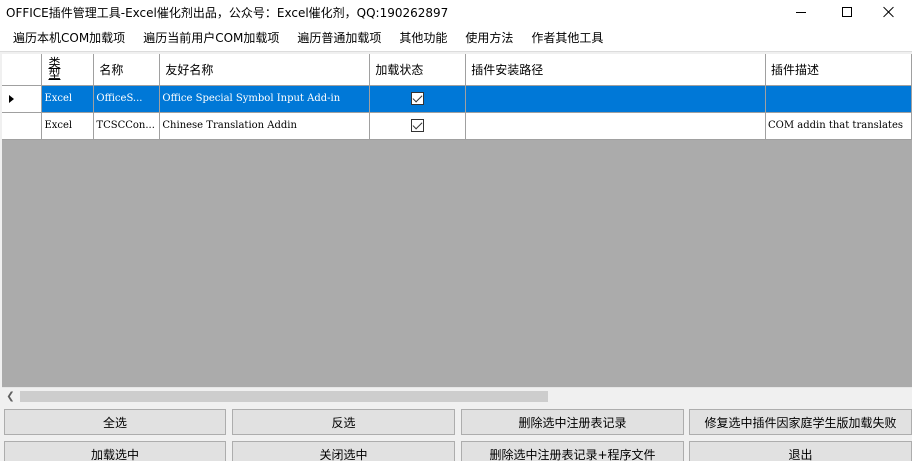 This screenshot has height=461, width=912. I want to click on invert-selection-button: 反选, so click(343, 422).